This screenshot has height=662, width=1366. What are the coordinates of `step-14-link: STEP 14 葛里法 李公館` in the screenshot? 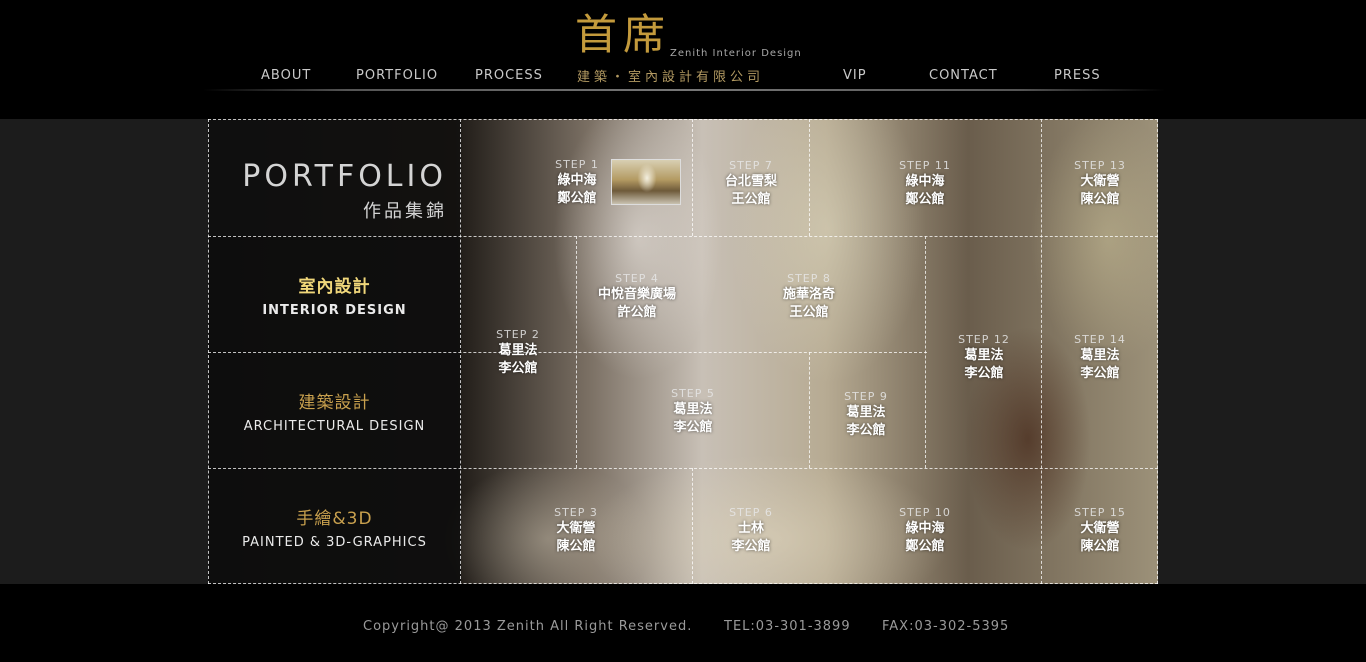 It's located at (1100, 358).